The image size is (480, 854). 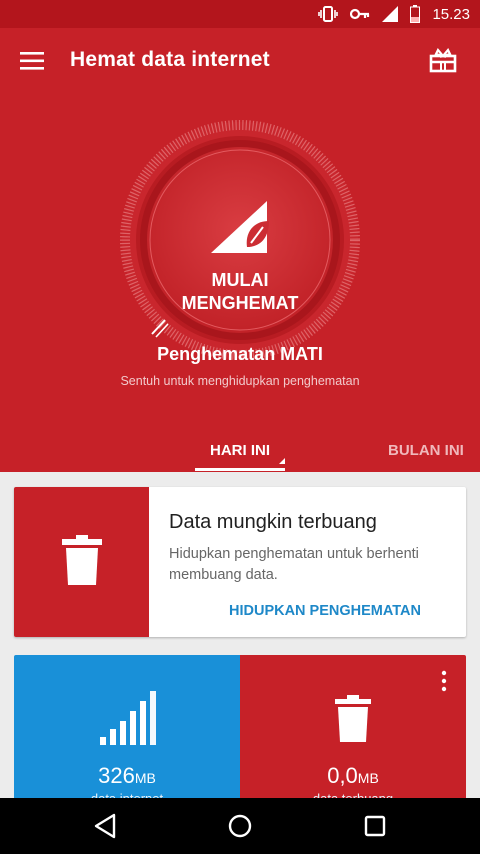 I want to click on wasted-data-tile: 0,0MB data terbuang, so click(x=353, y=735).